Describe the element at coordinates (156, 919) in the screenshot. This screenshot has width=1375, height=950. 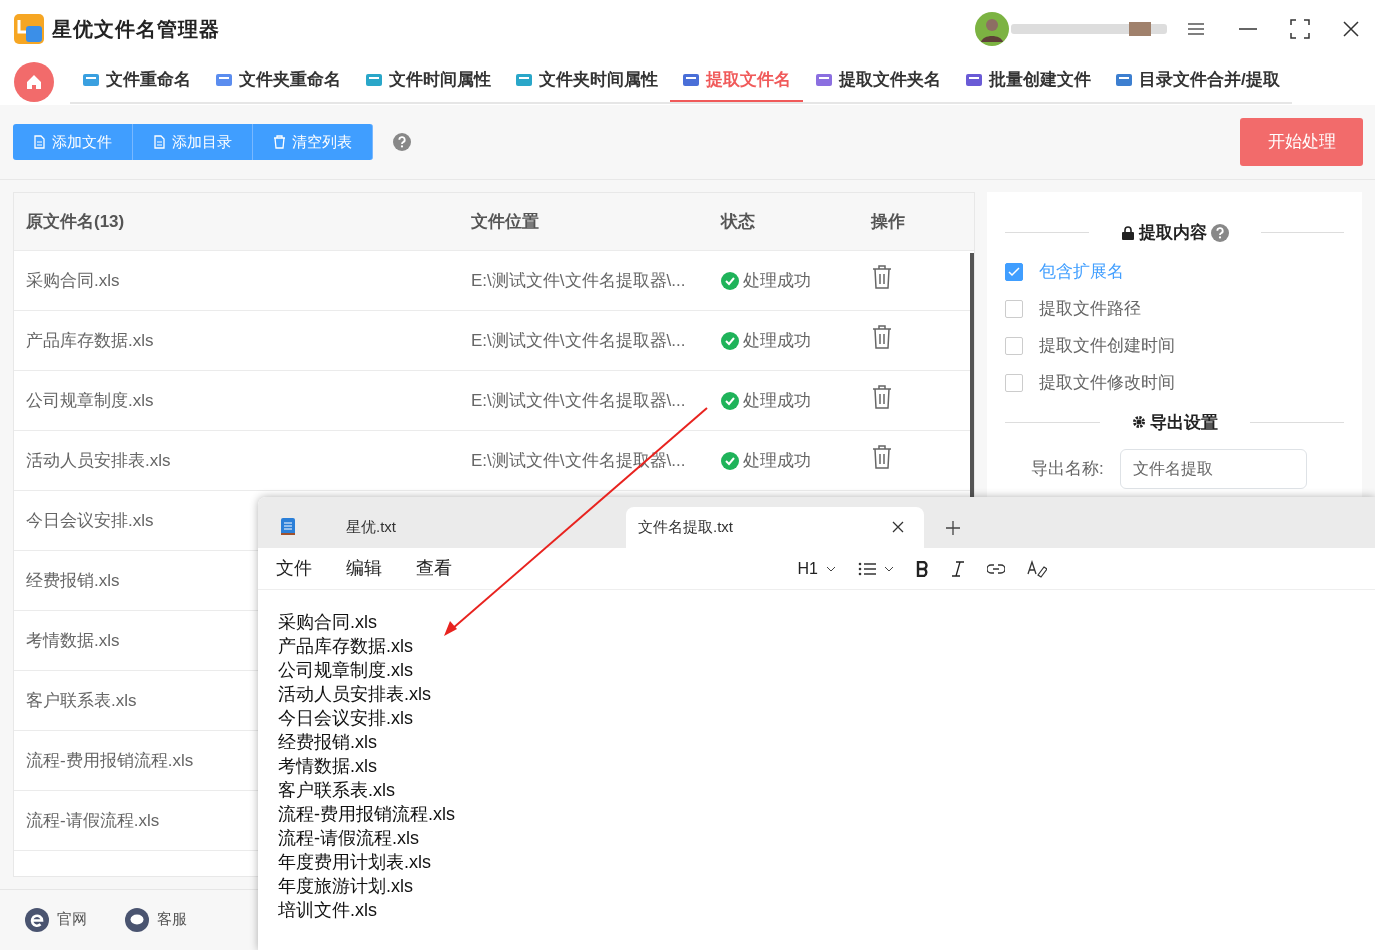
I see `footer-link: 客服` at that location.